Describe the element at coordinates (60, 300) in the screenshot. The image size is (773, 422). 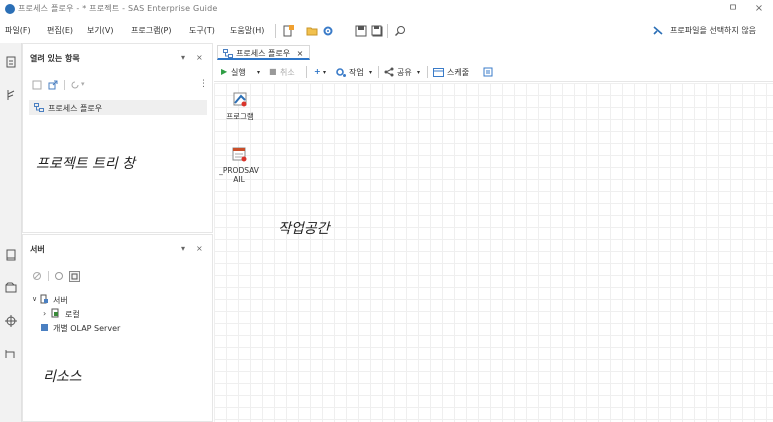
I see `tree-root-servers: 서버` at that location.